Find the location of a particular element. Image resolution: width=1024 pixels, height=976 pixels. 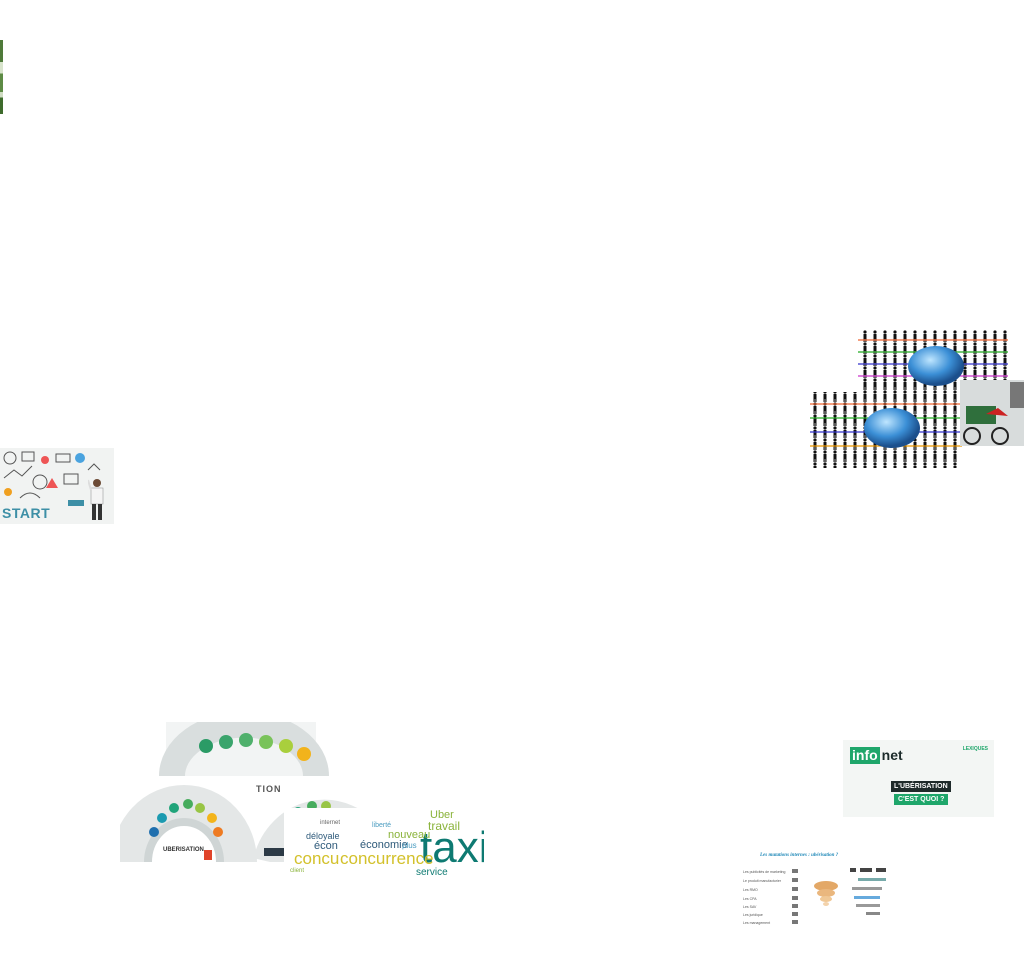

cloud-word-plus: plus is located at coordinates (409, 845).